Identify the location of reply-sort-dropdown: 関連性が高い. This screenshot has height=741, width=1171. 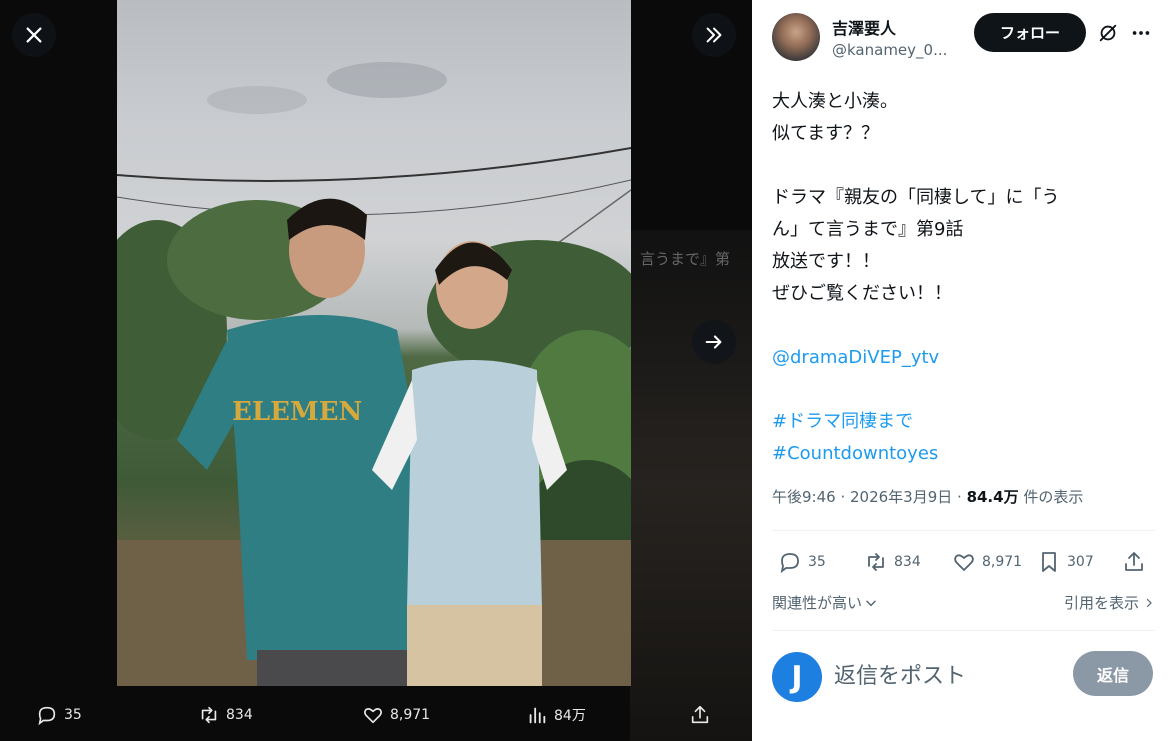
(825, 602).